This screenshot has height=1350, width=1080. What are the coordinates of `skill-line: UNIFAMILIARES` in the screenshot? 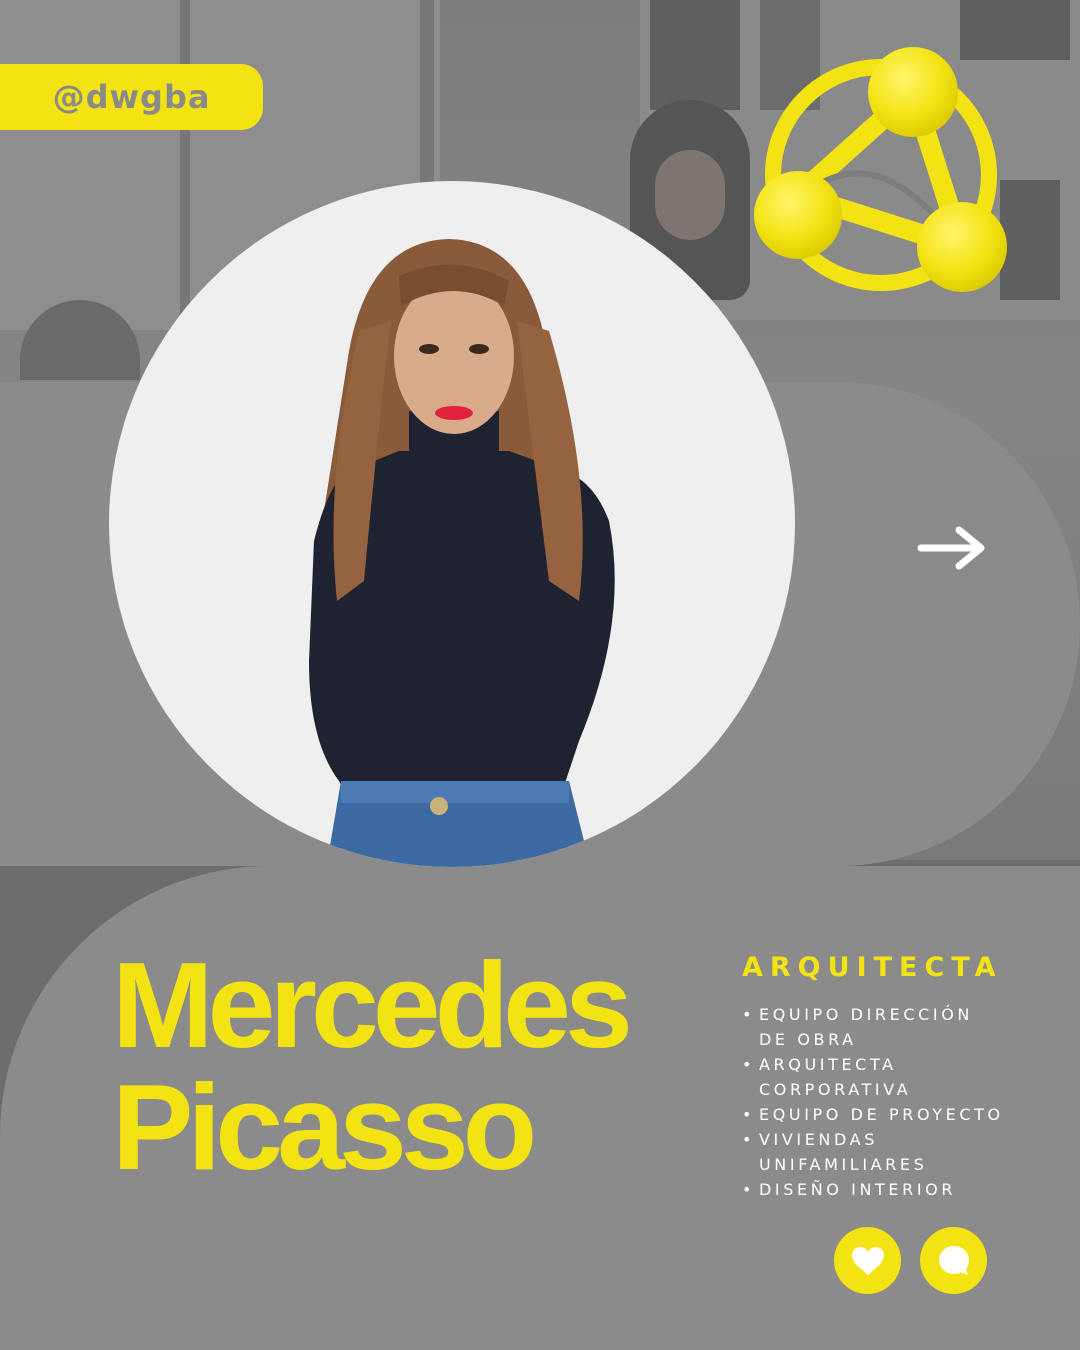 It's located at (843, 1164).